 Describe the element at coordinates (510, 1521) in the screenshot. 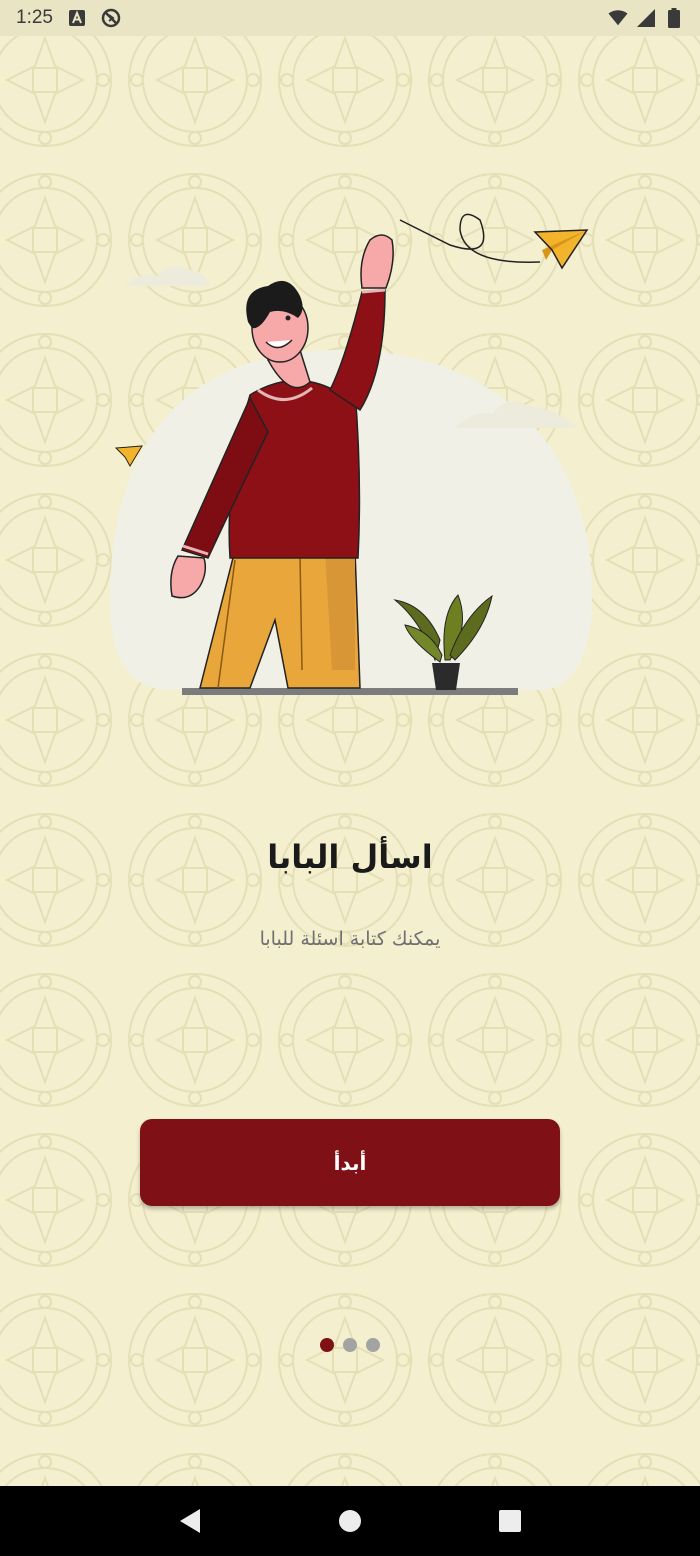

I see `recents-icon` at that location.